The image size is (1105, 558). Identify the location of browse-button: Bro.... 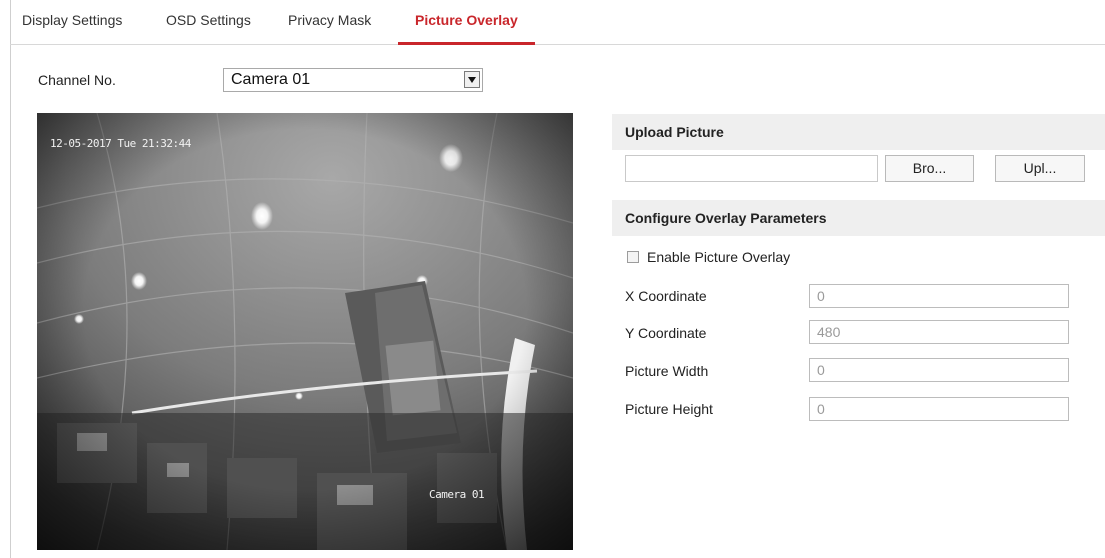
(929, 168).